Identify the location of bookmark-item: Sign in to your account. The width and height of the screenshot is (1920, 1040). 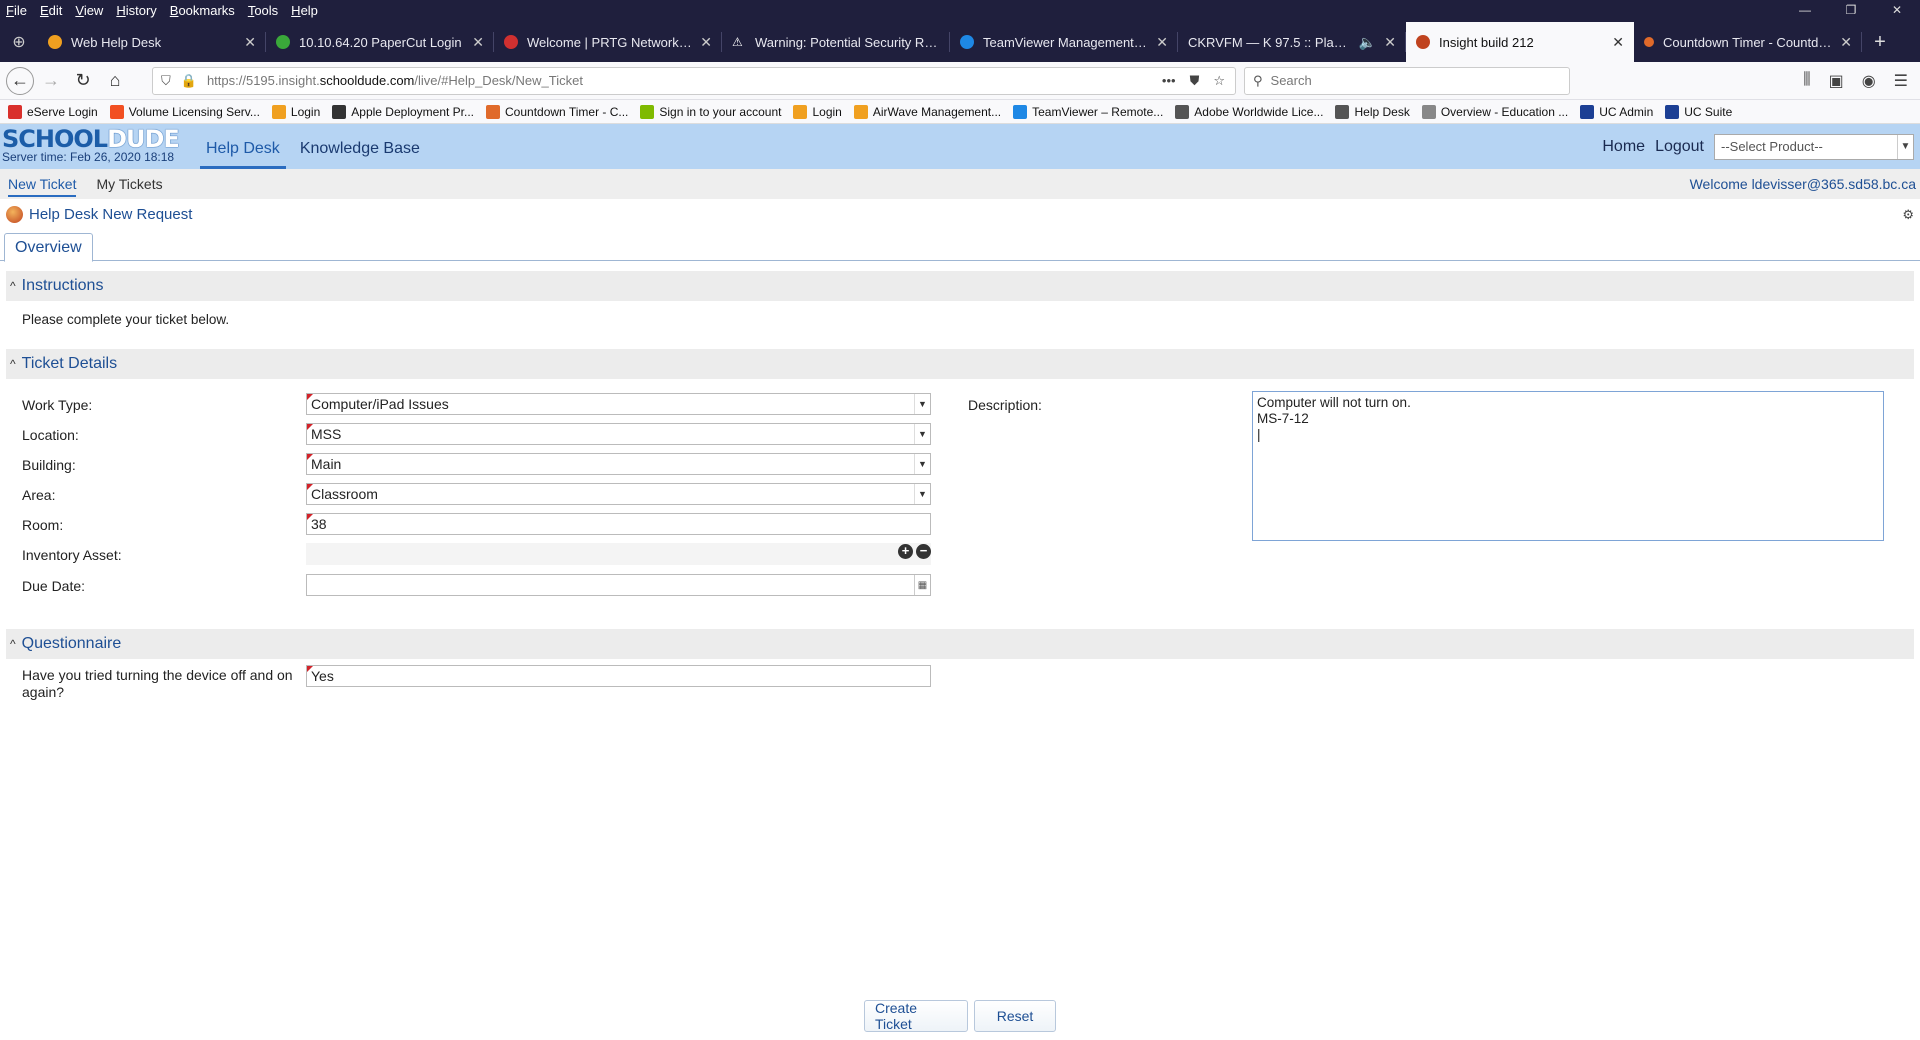
(710, 111).